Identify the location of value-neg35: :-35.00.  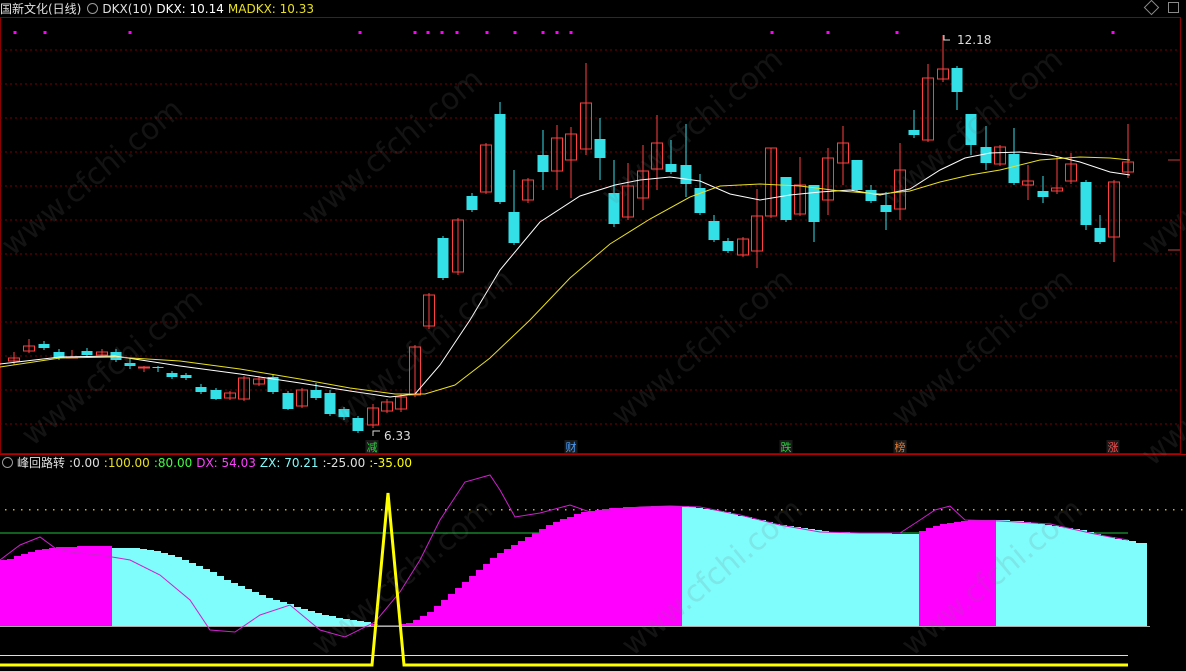
(391, 463).